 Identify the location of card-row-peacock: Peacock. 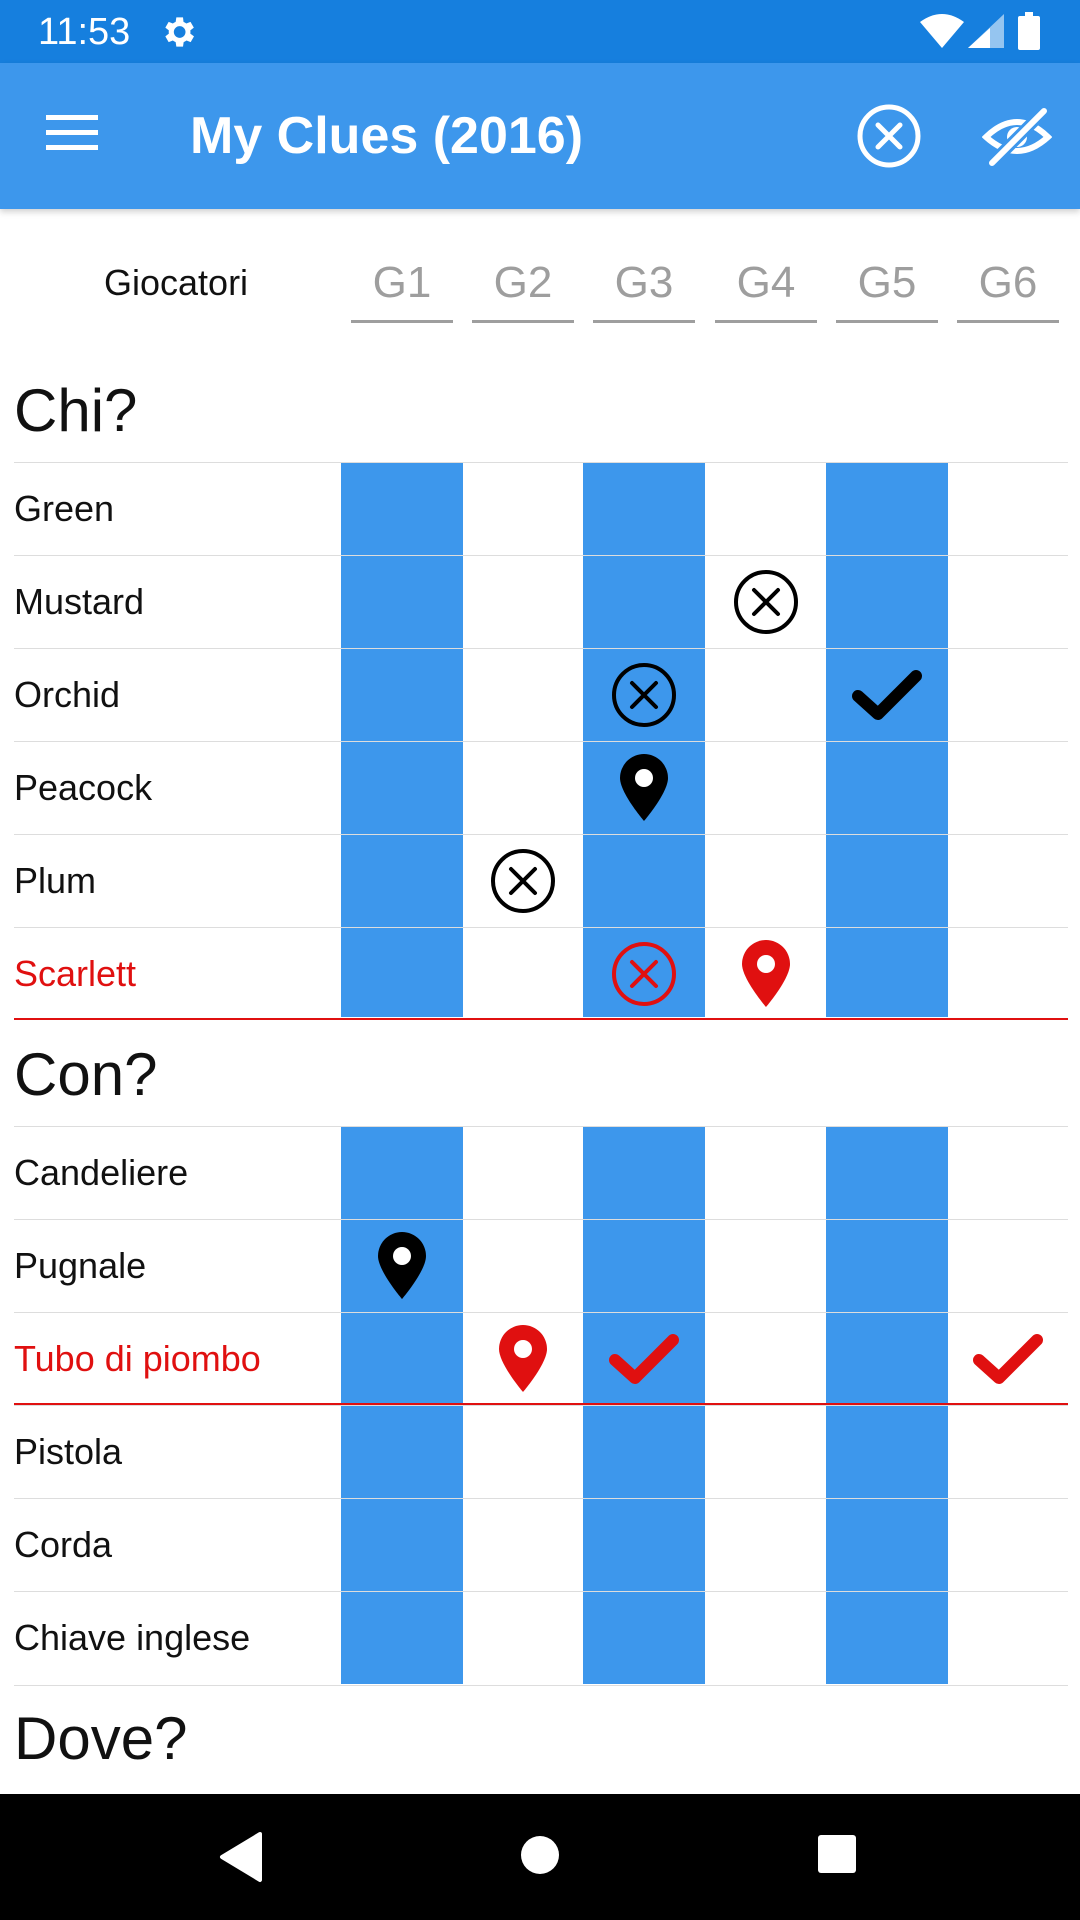
(541, 788).